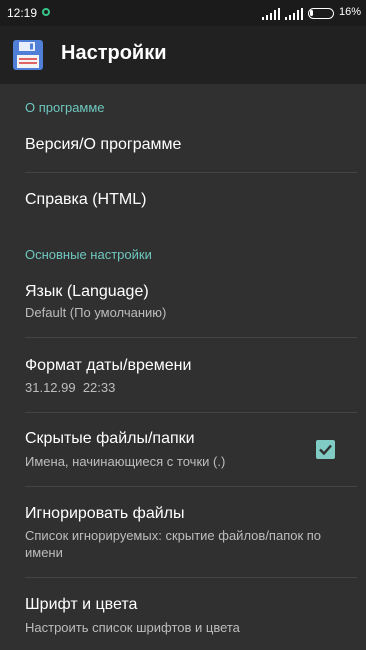  Describe the element at coordinates (114, 53) in the screenshot. I see `page-title: Настройки` at that location.